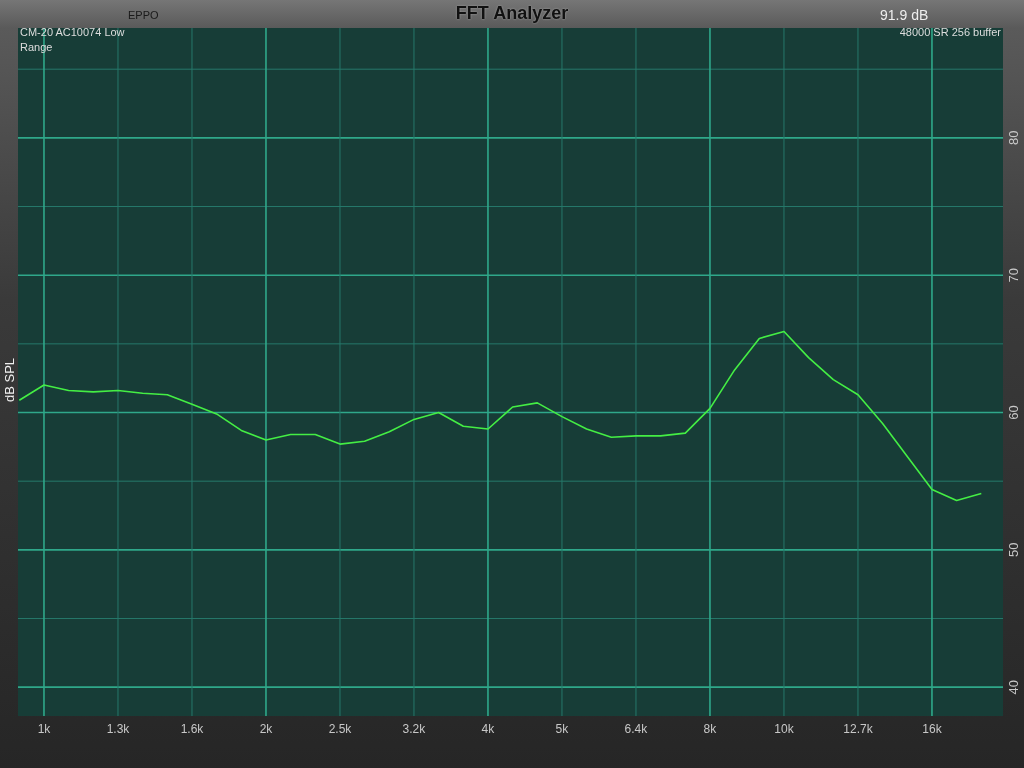 The image size is (1024, 768). I want to click on window-title: FFT Analyzer, so click(512, 13).